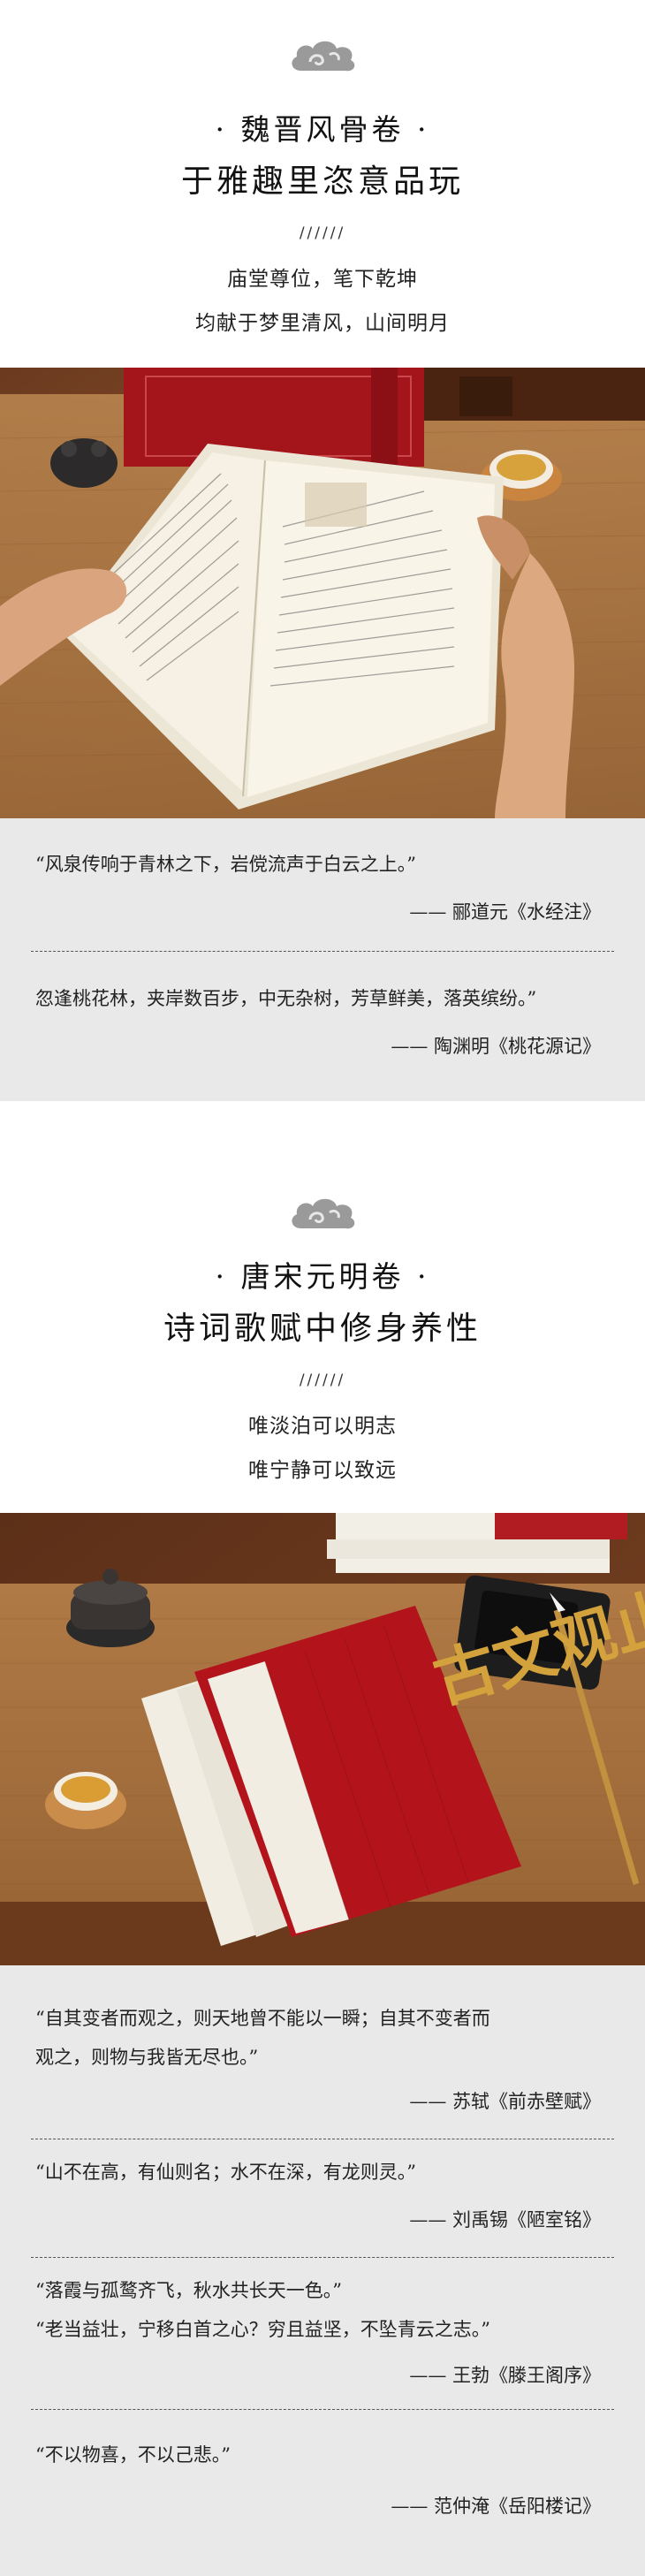  I want to click on section2-subtitle-line2: 唯宁静可以致远, so click(322, 1470).